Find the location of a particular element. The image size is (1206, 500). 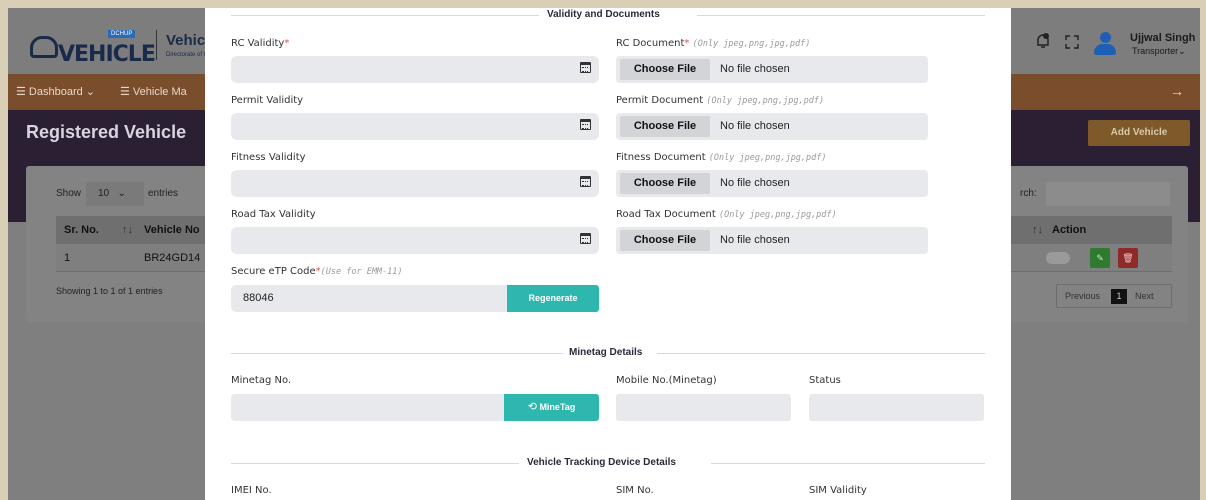

permit-validity-label: Permit Validity is located at coordinates (267, 100).